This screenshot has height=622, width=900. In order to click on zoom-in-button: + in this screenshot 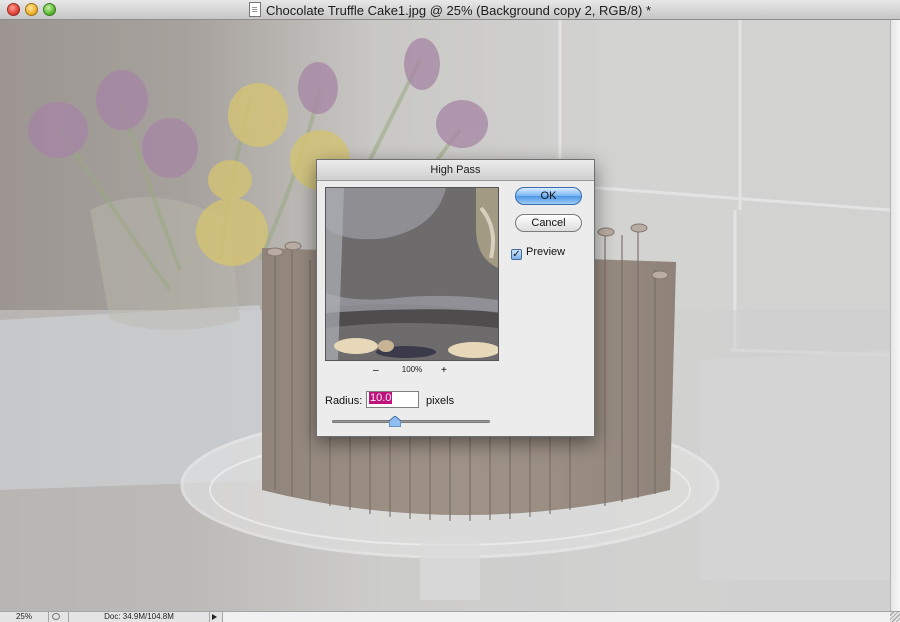, I will do `click(444, 370)`.